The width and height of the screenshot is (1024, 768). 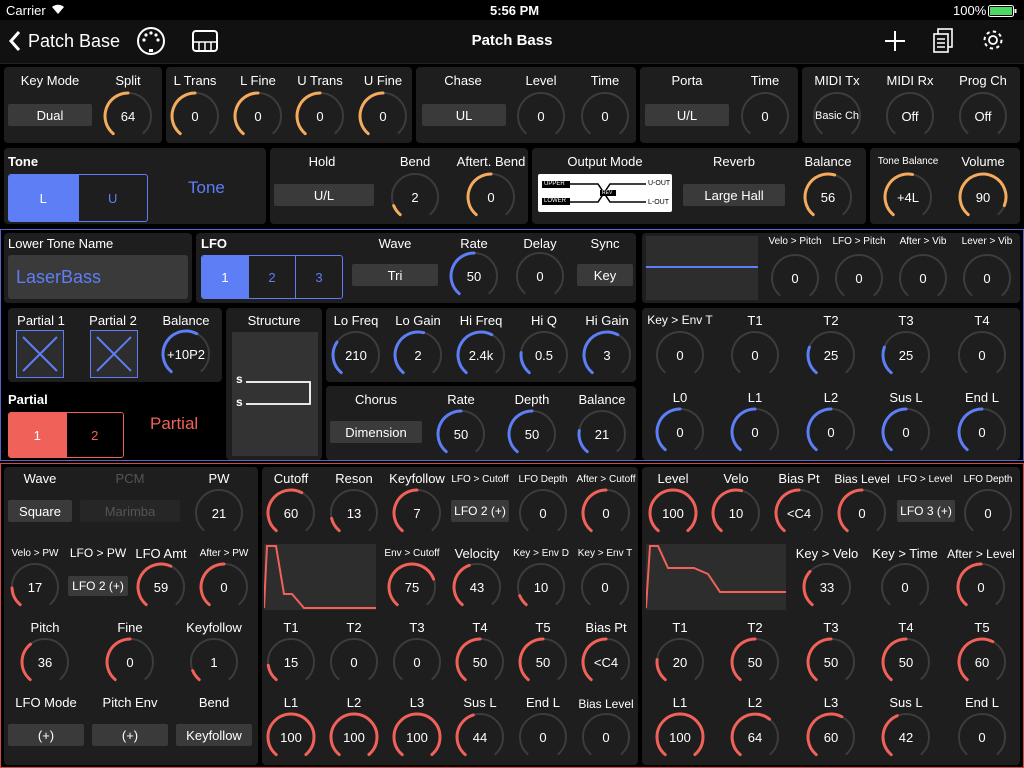 What do you see at coordinates (37, 435) in the screenshot?
I see `partial-tab-1: 1` at bounding box center [37, 435].